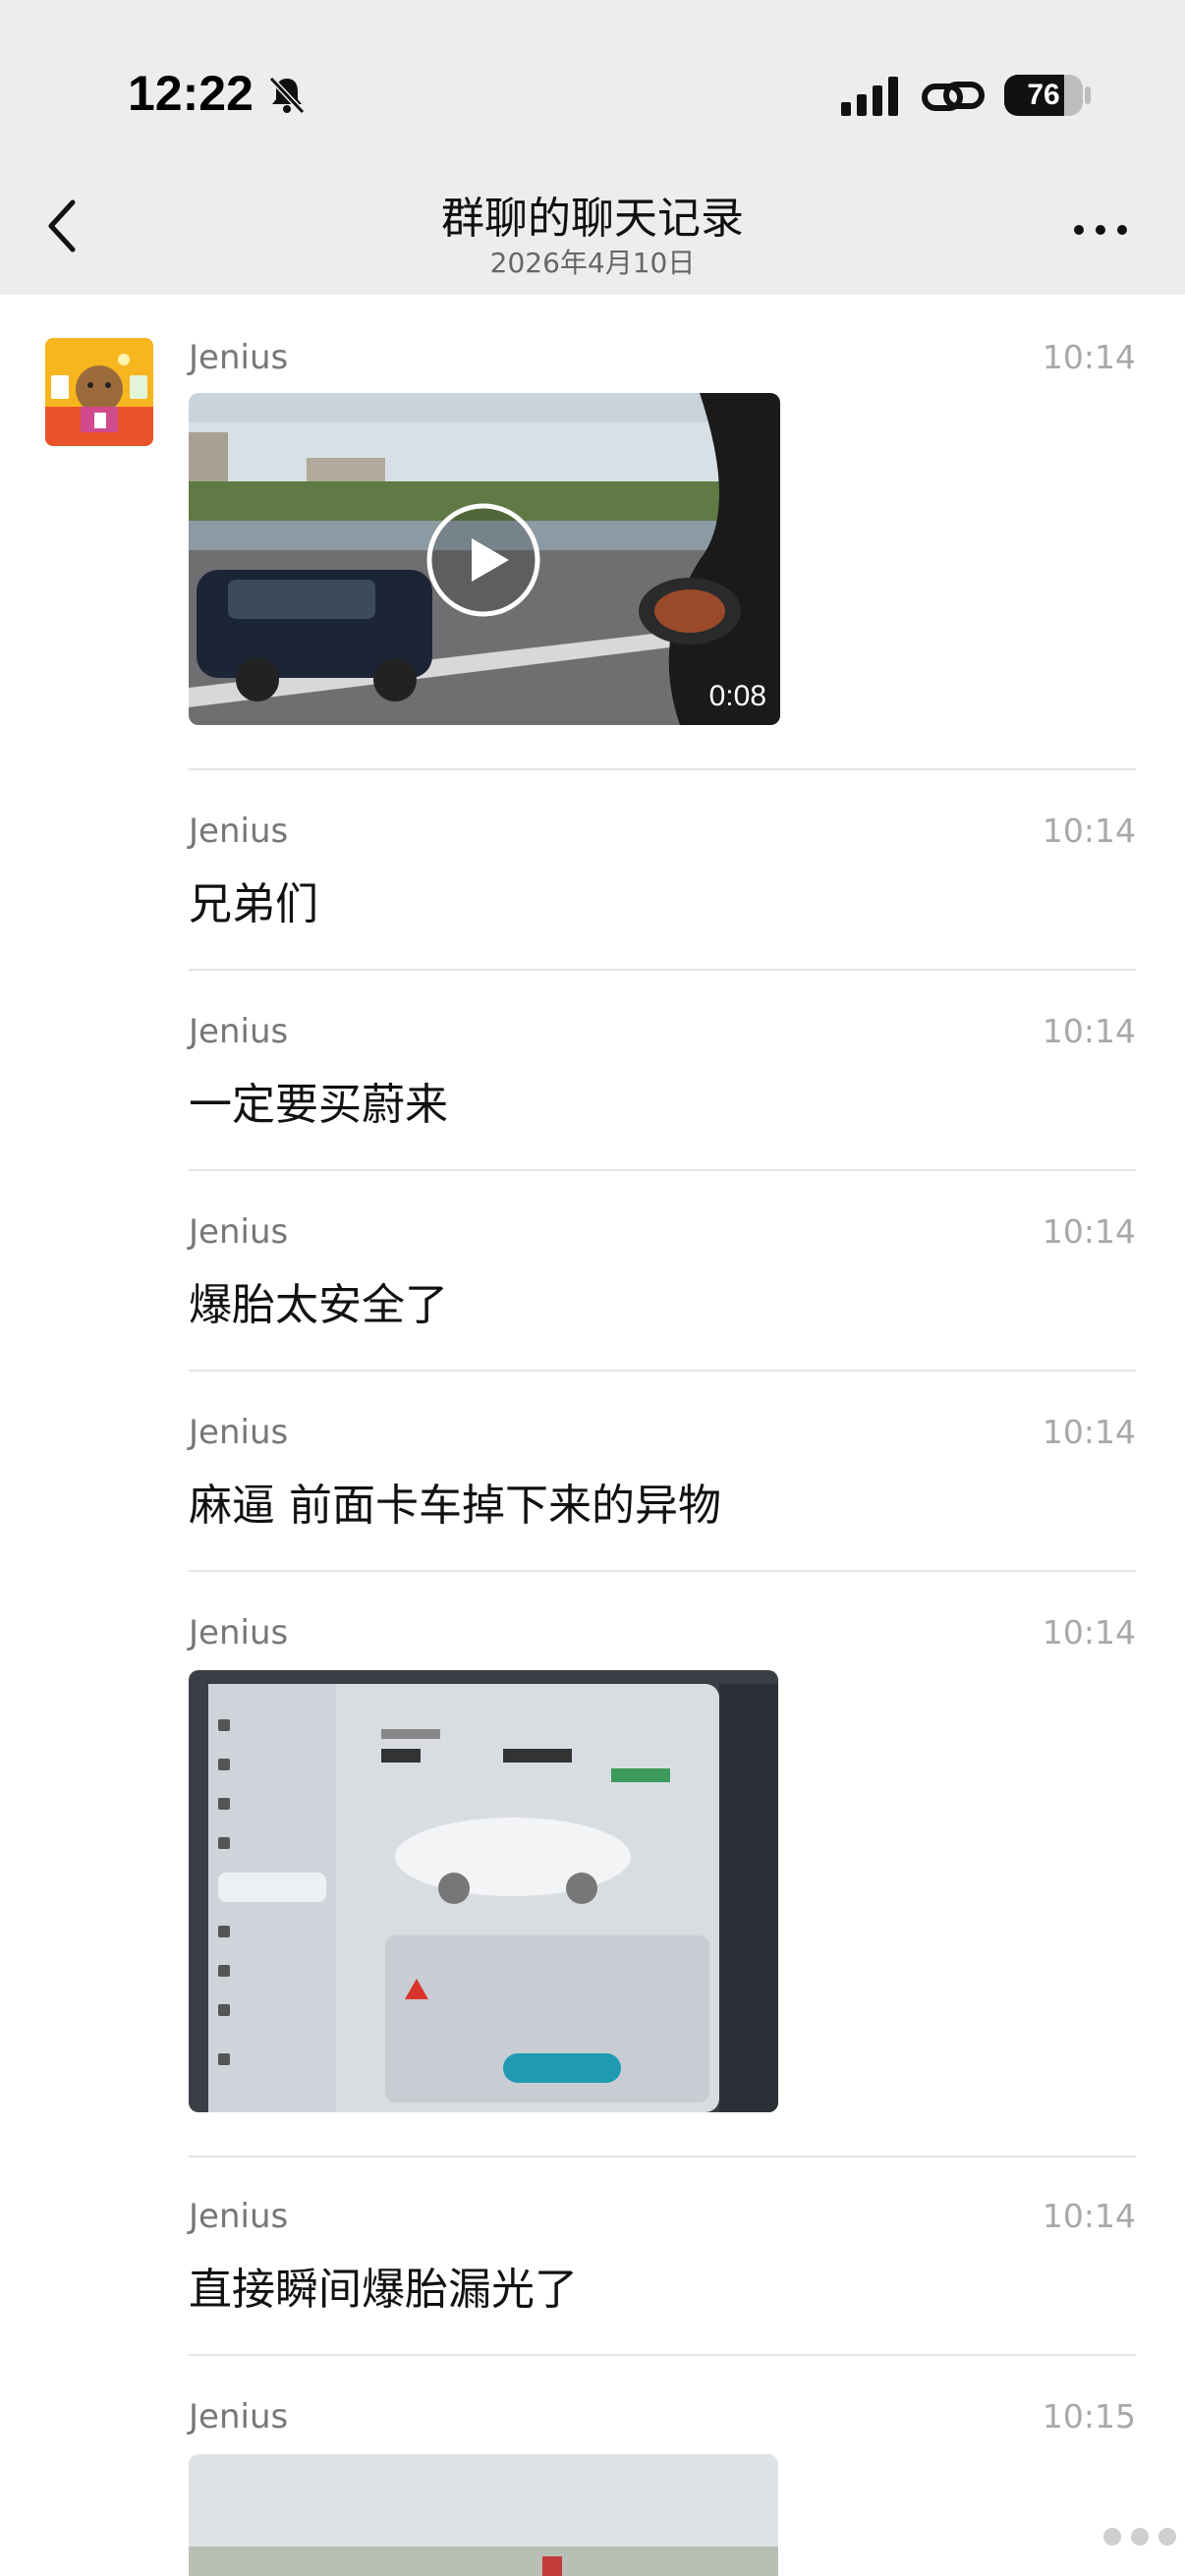 The image size is (1185, 2576). Describe the element at coordinates (254, 904) in the screenshot. I see `message-text: 兄弟们` at that location.